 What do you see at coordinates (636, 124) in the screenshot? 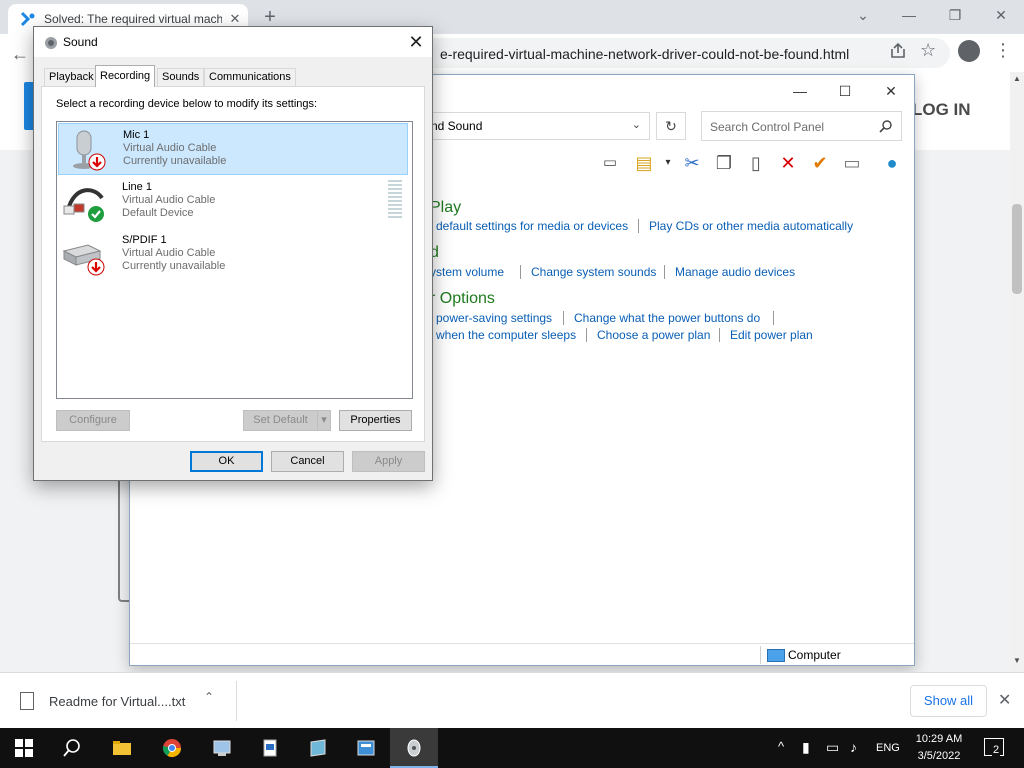
I see `chevron-down-icon: ⌄` at bounding box center [636, 124].